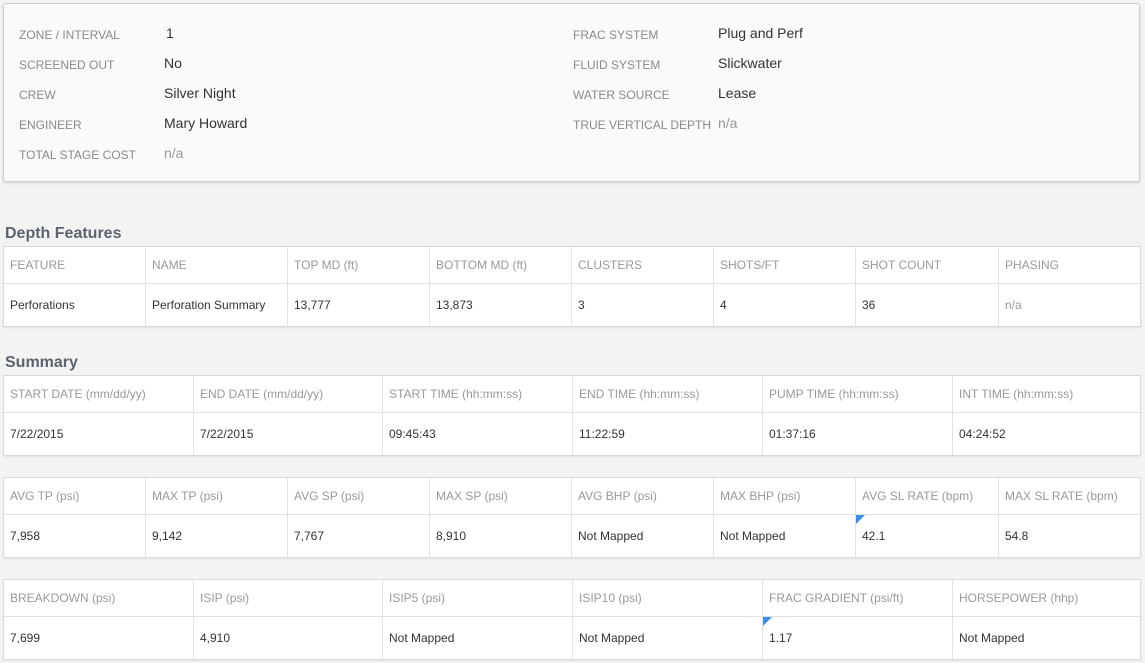 Image resolution: width=1145 pixels, height=663 pixels. I want to click on column-header: ISIP5 (psi), so click(478, 598).